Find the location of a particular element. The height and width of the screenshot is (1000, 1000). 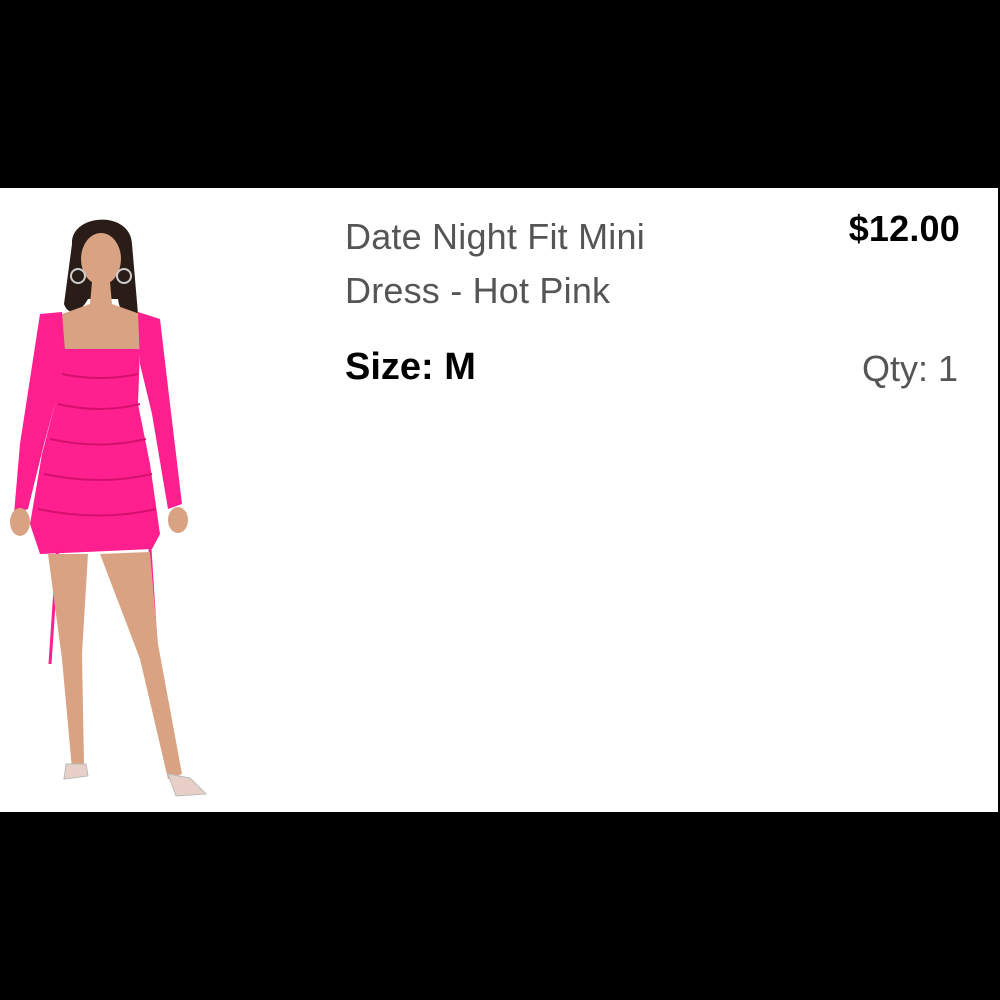

quantity-label: Qty: 1 is located at coordinates (909, 368).